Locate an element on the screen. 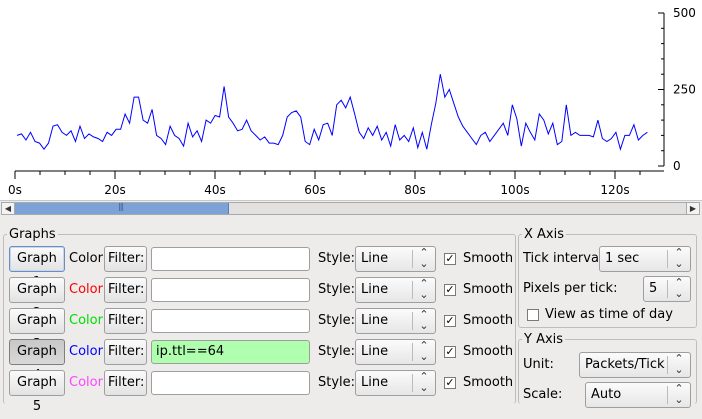 This screenshot has width=702, height=419. tick-interval-value: 1 sec is located at coordinates (622, 258).